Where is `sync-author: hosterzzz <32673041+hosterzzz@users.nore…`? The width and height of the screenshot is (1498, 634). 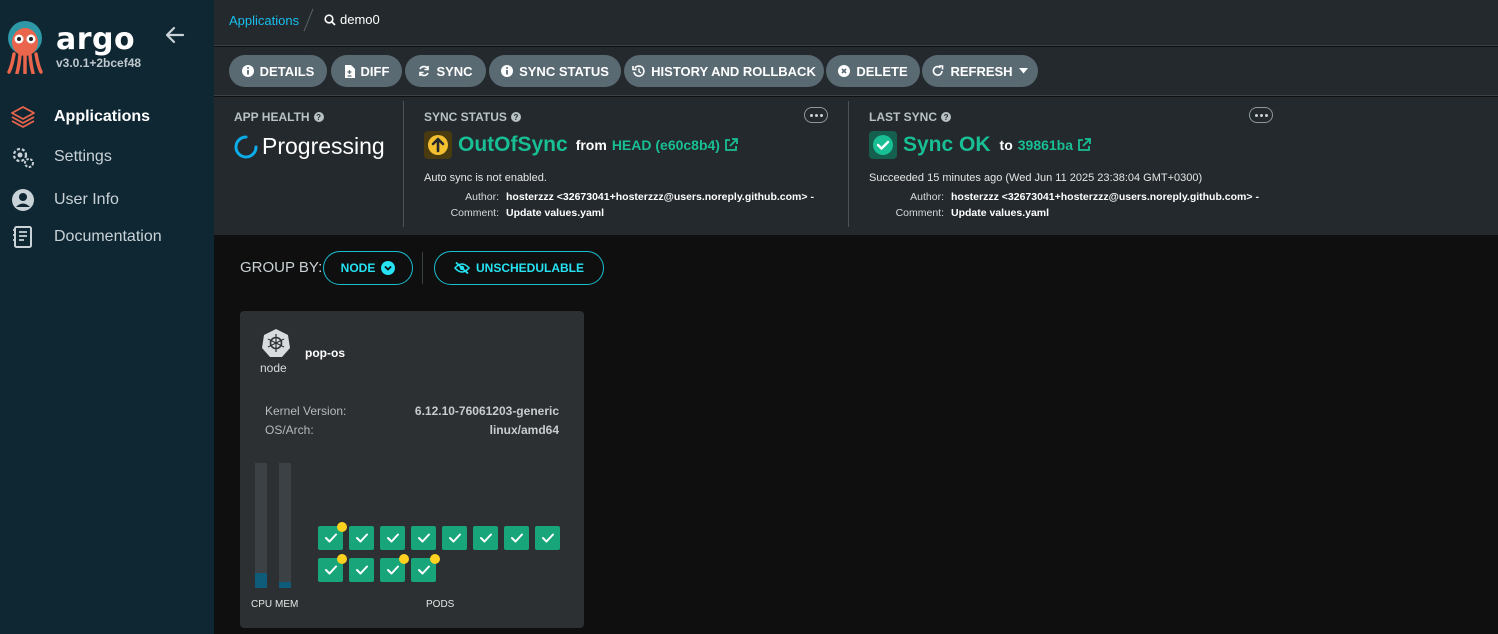 sync-author: hosterzzz <32673041+hosterzzz@users.nore… is located at coordinates (660, 197).